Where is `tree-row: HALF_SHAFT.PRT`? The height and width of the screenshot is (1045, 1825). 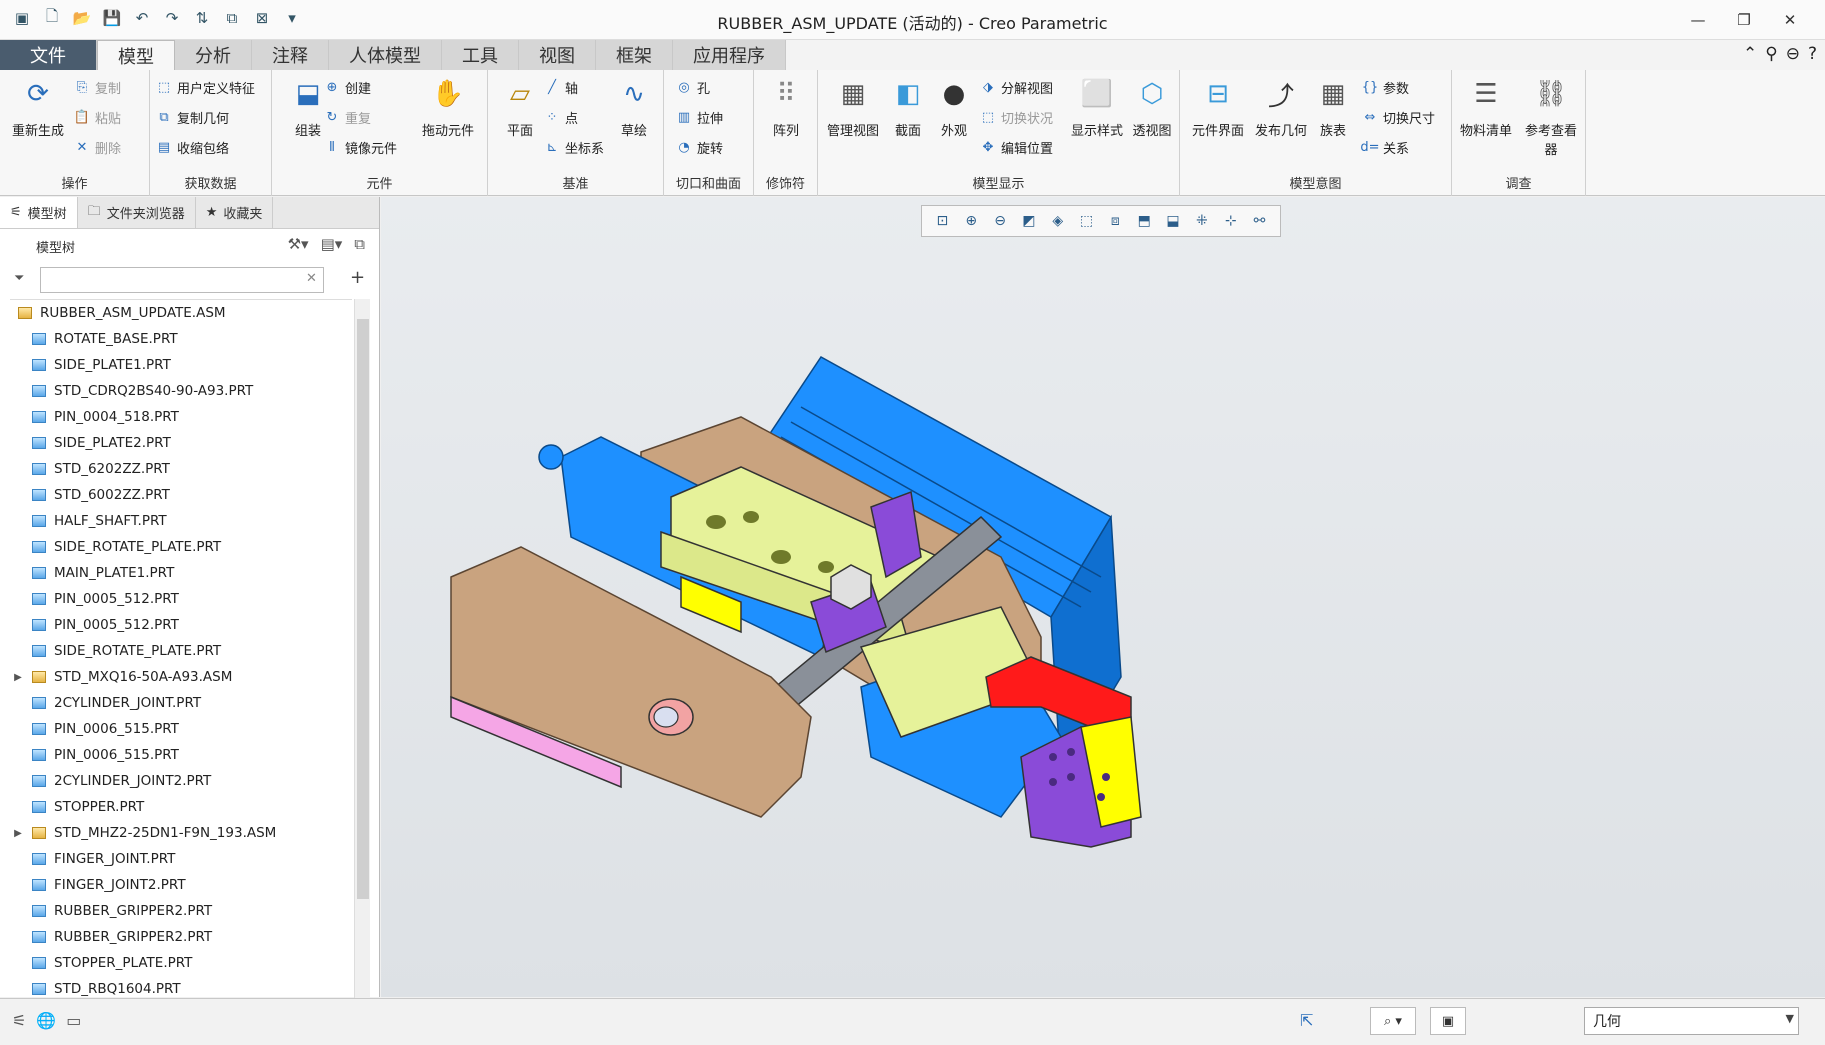 tree-row: HALF_SHAFT.PRT is located at coordinates (181, 521).